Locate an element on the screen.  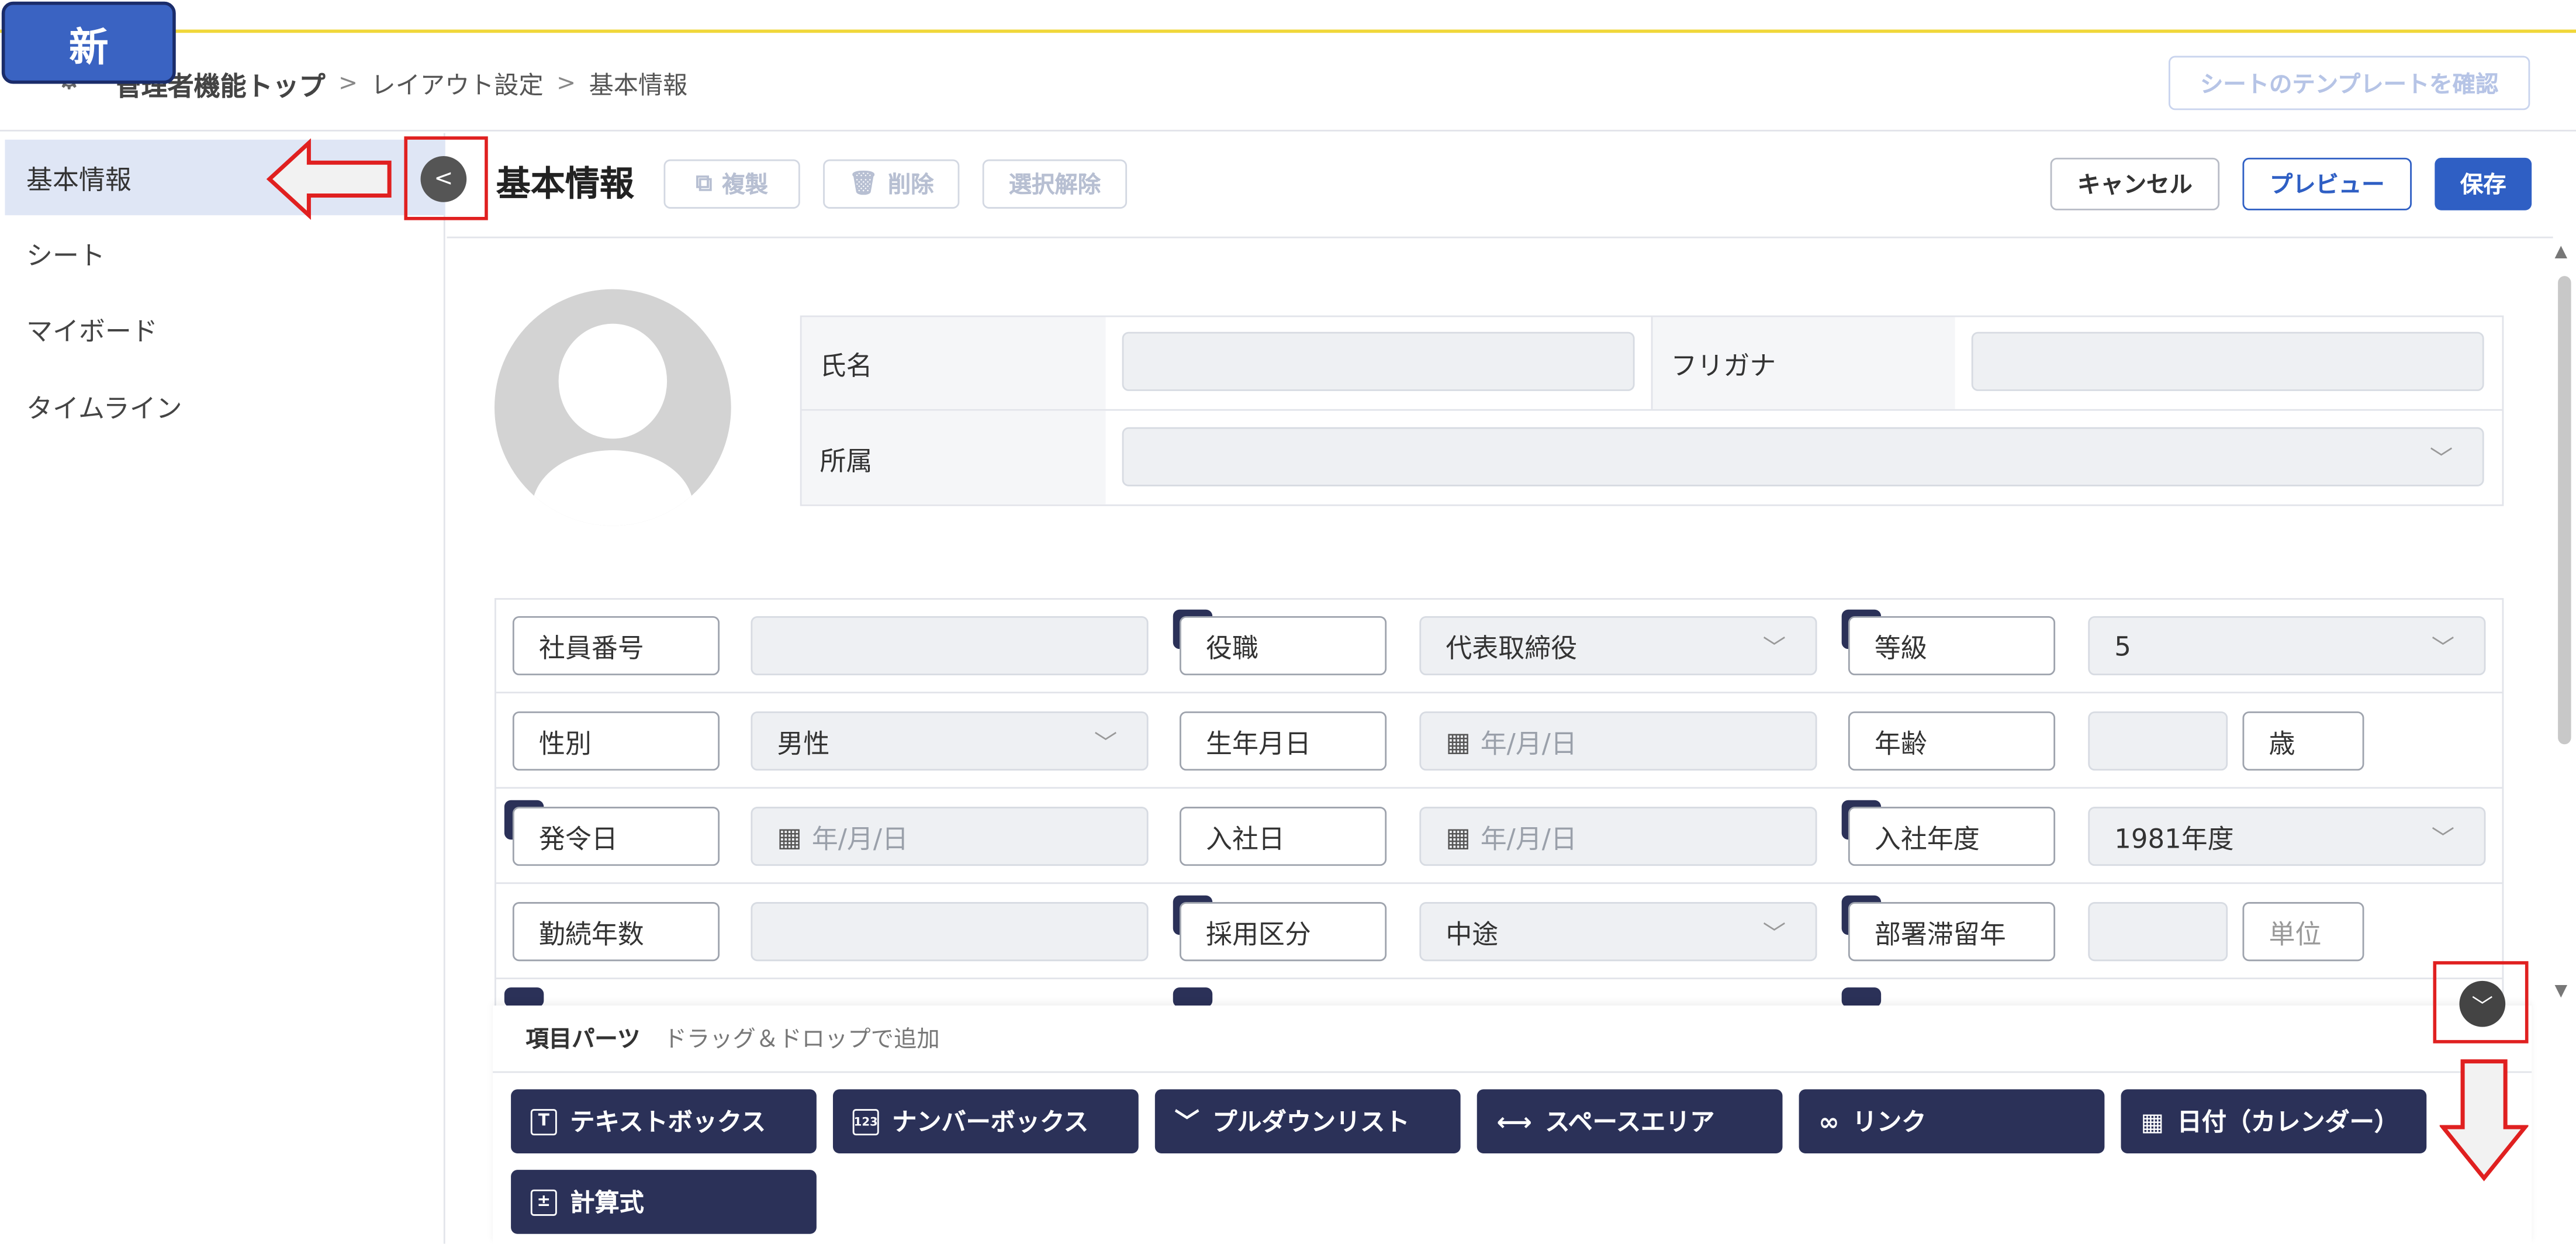
employee-no-field is located at coordinates (950, 646).